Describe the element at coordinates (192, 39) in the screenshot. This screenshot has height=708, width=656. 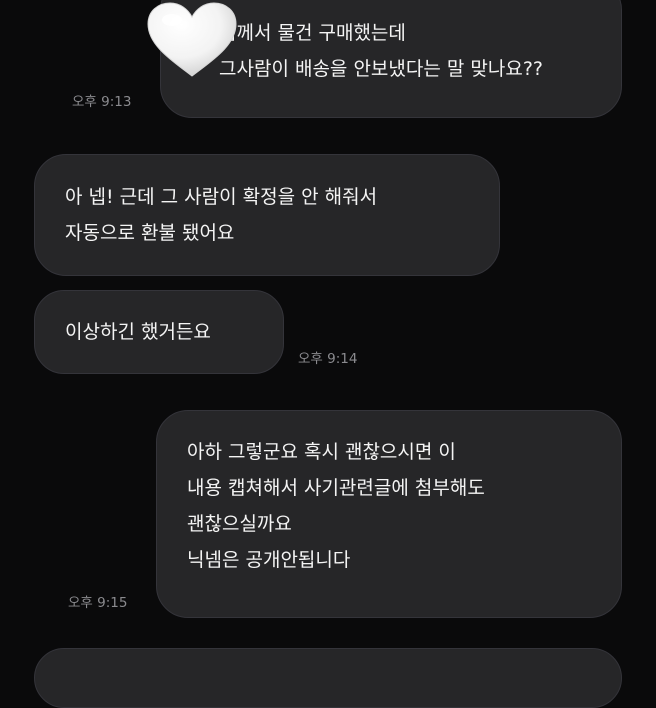
I see `white-heart-sticker-icon` at that location.